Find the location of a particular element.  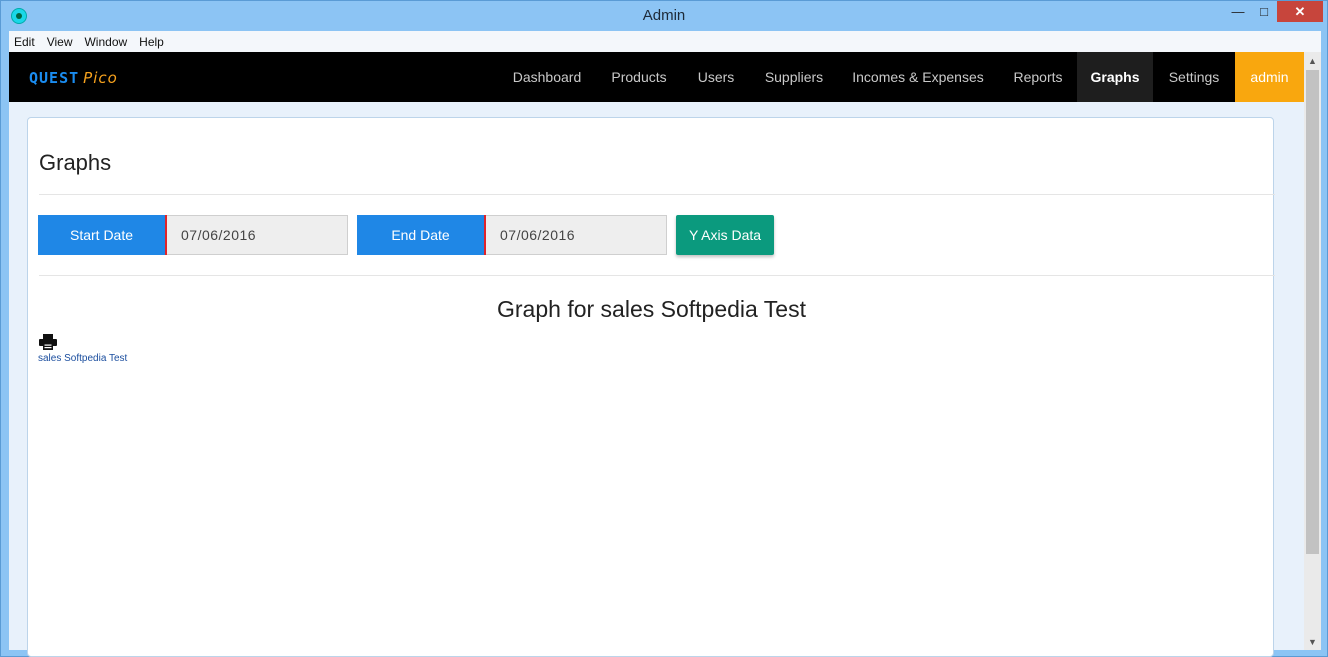

page-title: Graphs is located at coordinates (75, 162).